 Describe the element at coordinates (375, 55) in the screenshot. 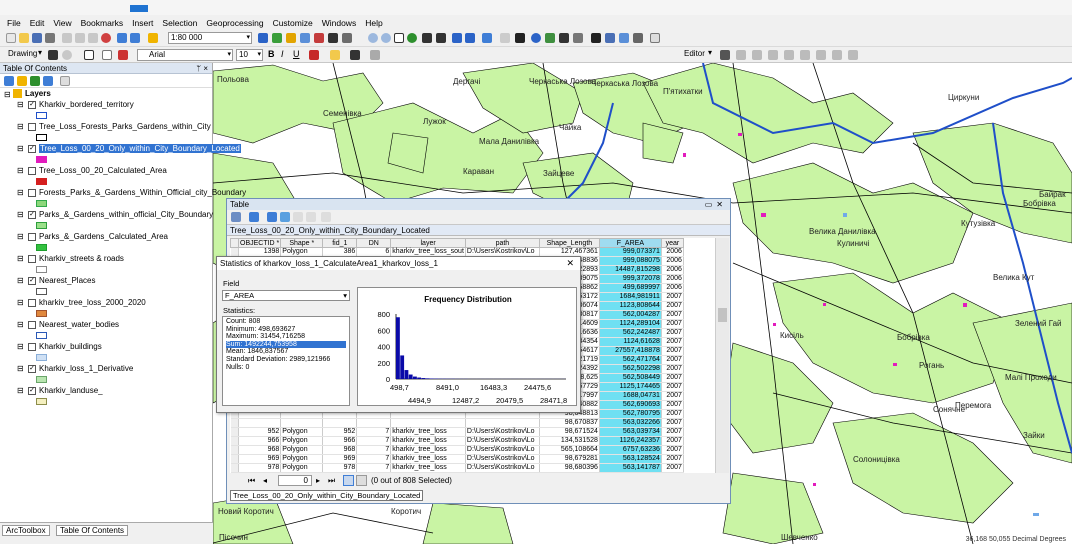

I see `marker-color-icon` at that location.